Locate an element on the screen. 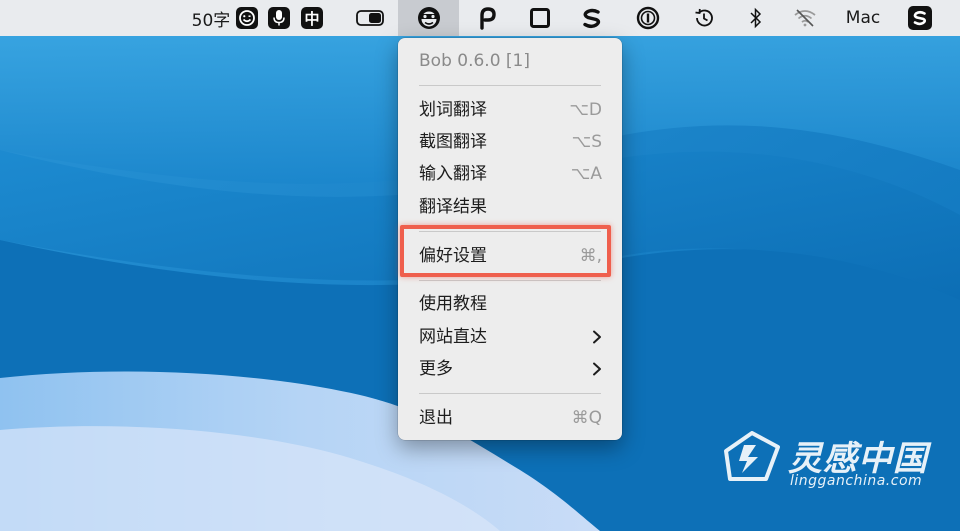  wifi-label-item: Mac is located at coordinates (863, 18).